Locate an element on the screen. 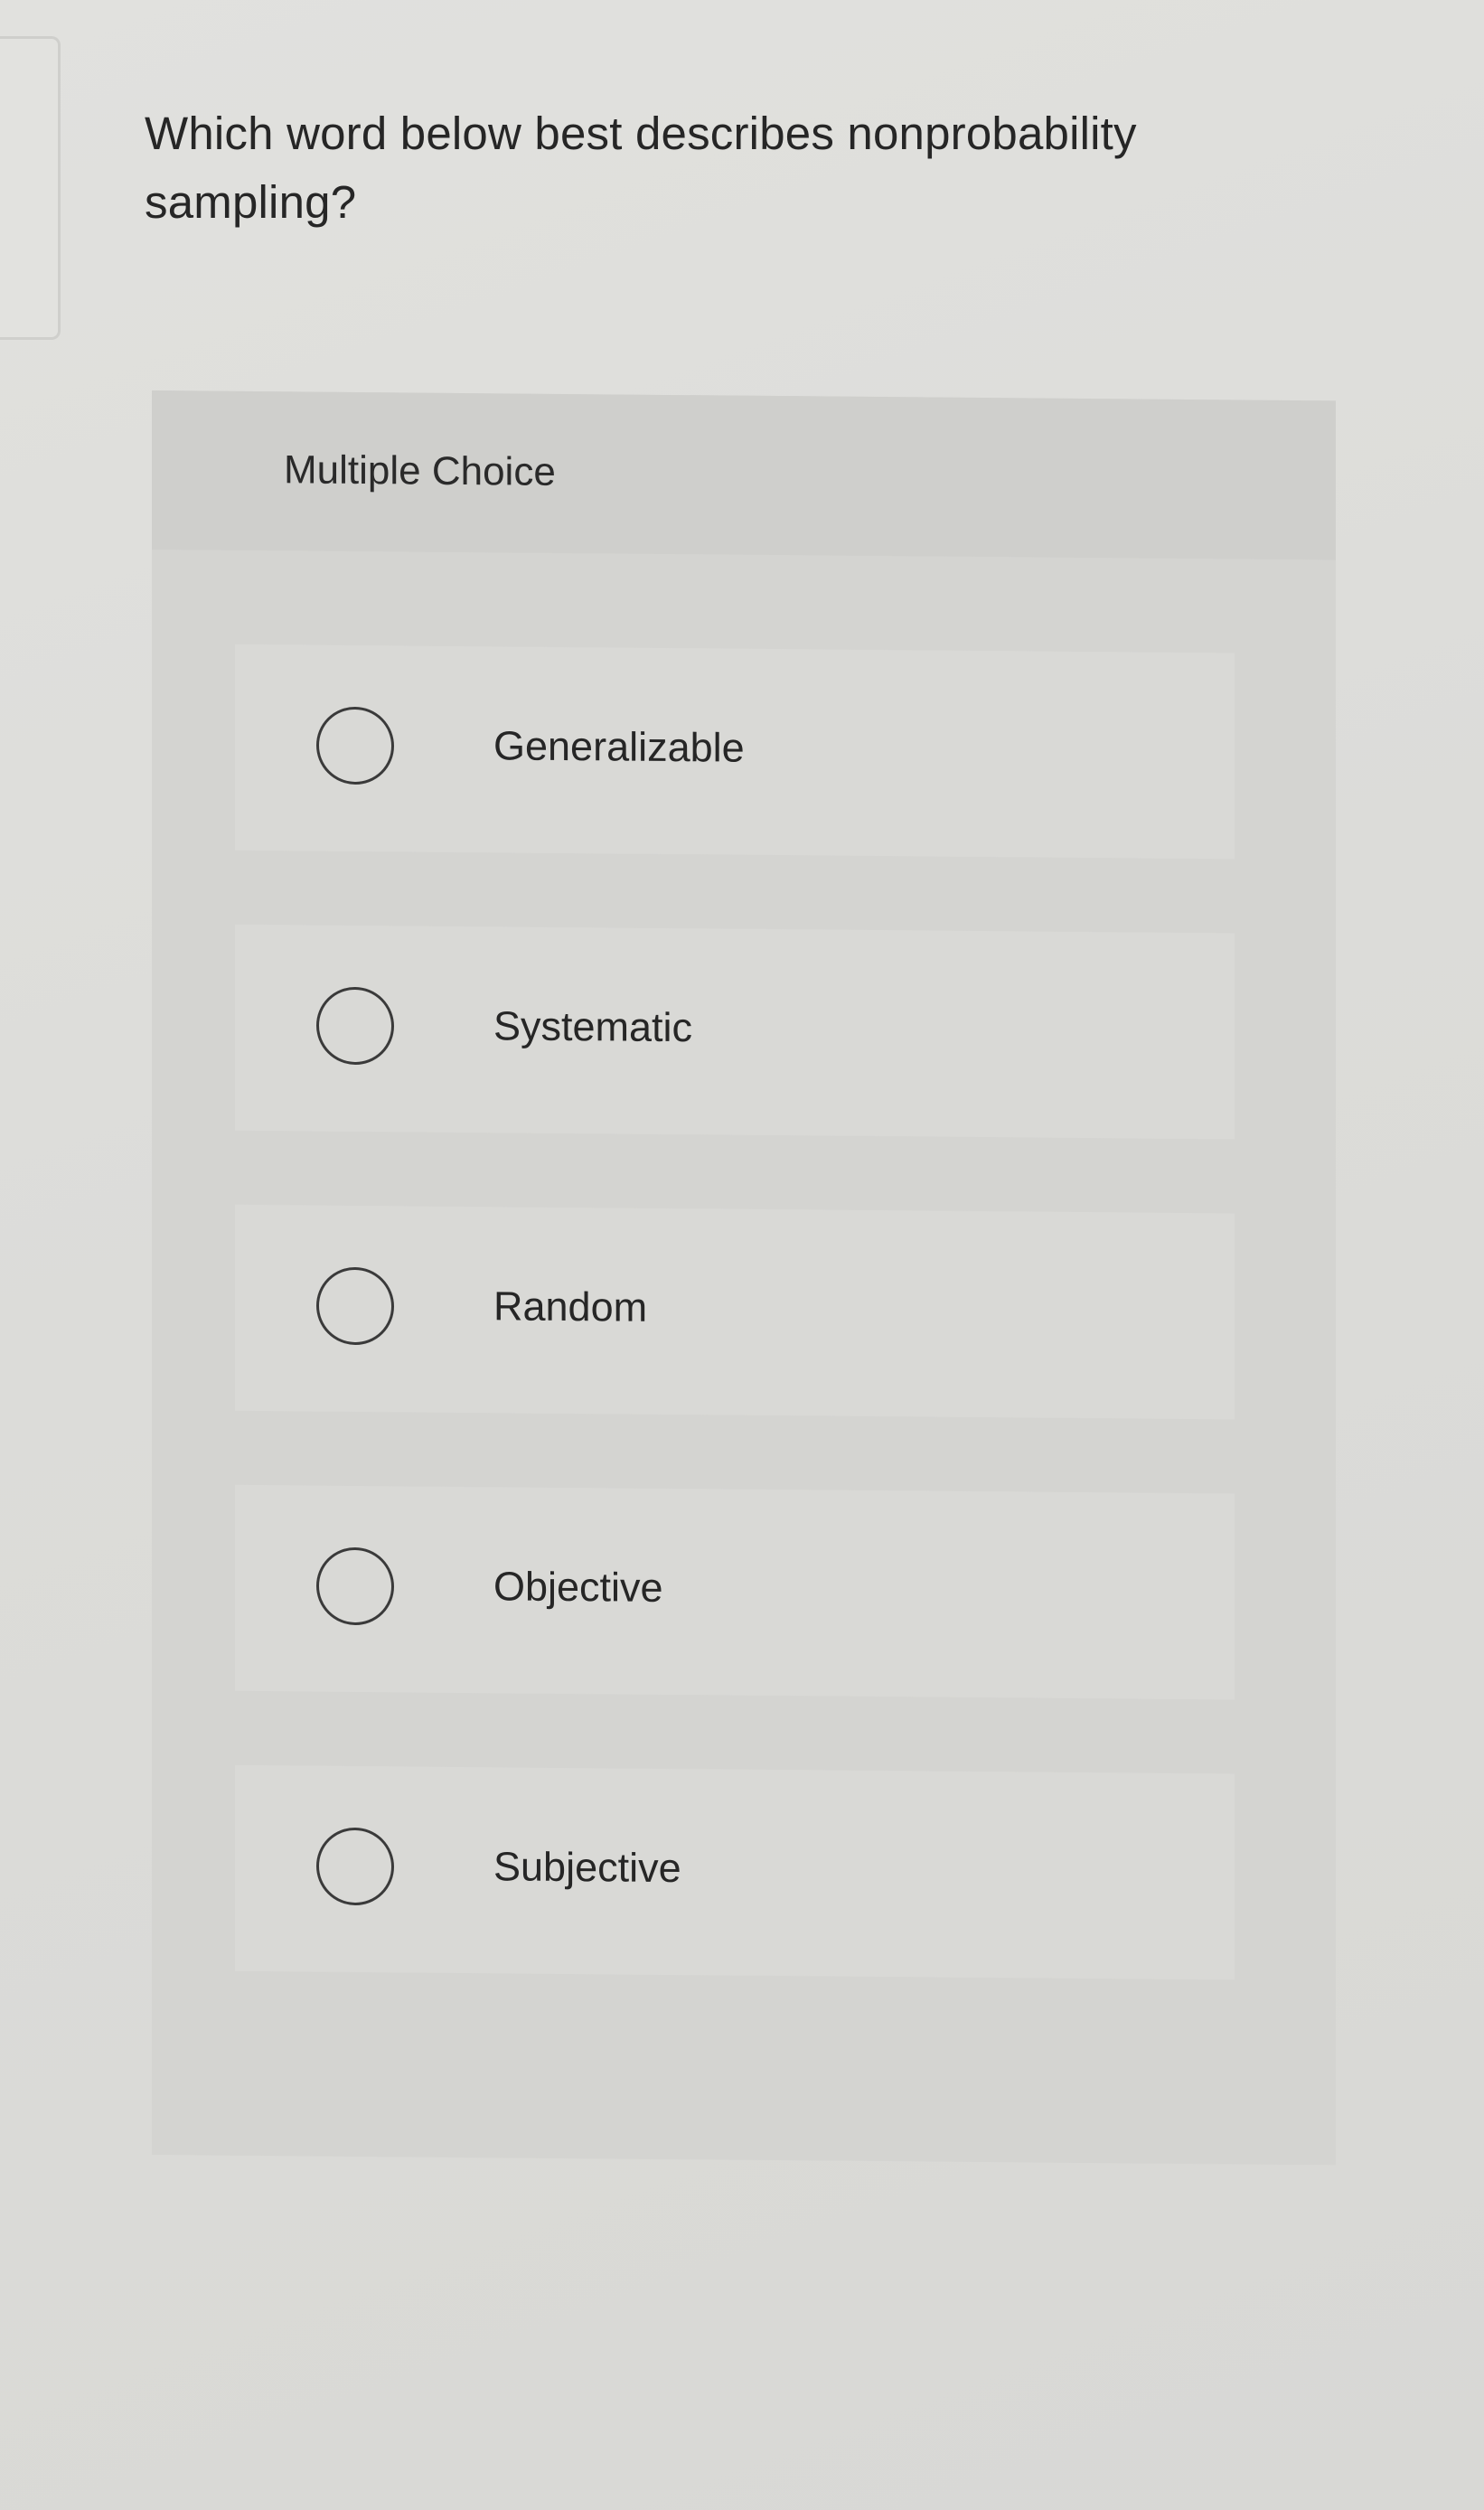 Image resolution: width=1484 pixels, height=2510 pixels. answer-option-subjective: Subjective is located at coordinates (735, 1872).